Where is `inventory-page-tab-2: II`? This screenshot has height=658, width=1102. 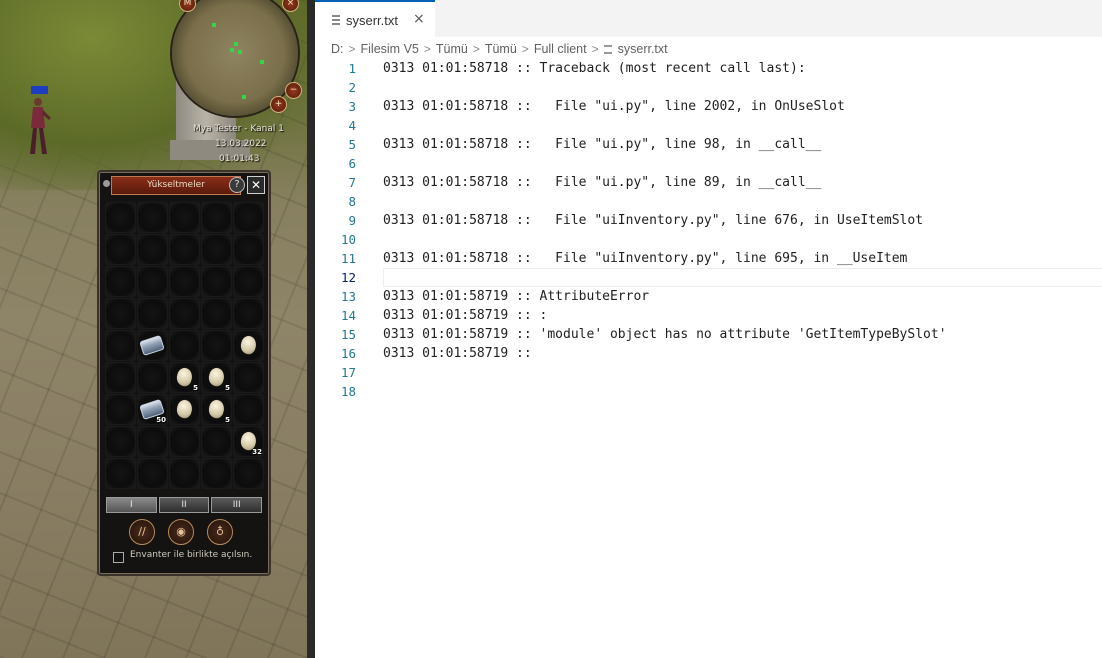 inventory-page-tab-2: II is located at coordinates (184, 505).